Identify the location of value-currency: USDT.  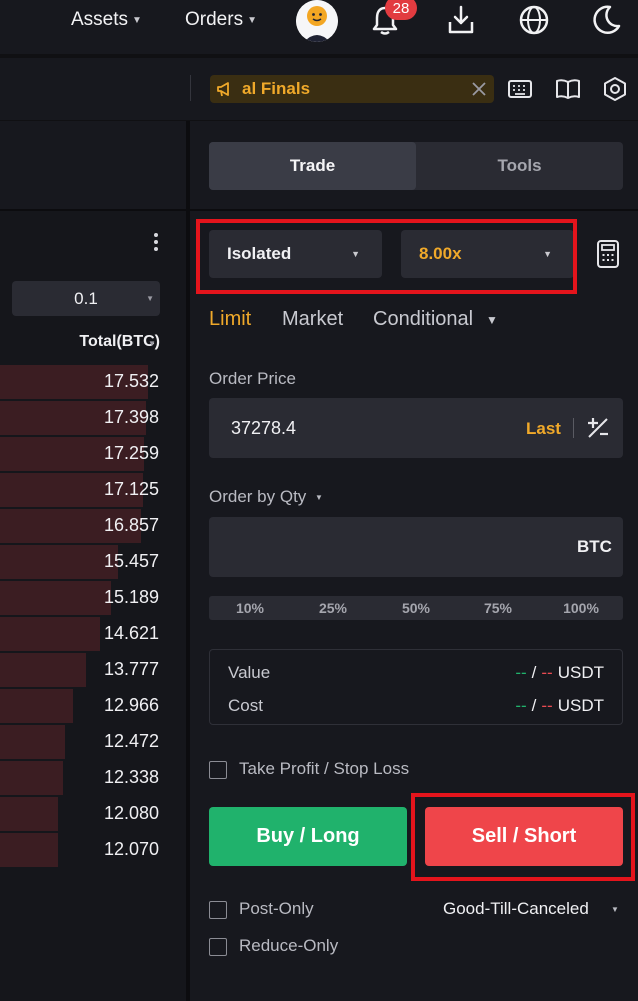
(580, 672).